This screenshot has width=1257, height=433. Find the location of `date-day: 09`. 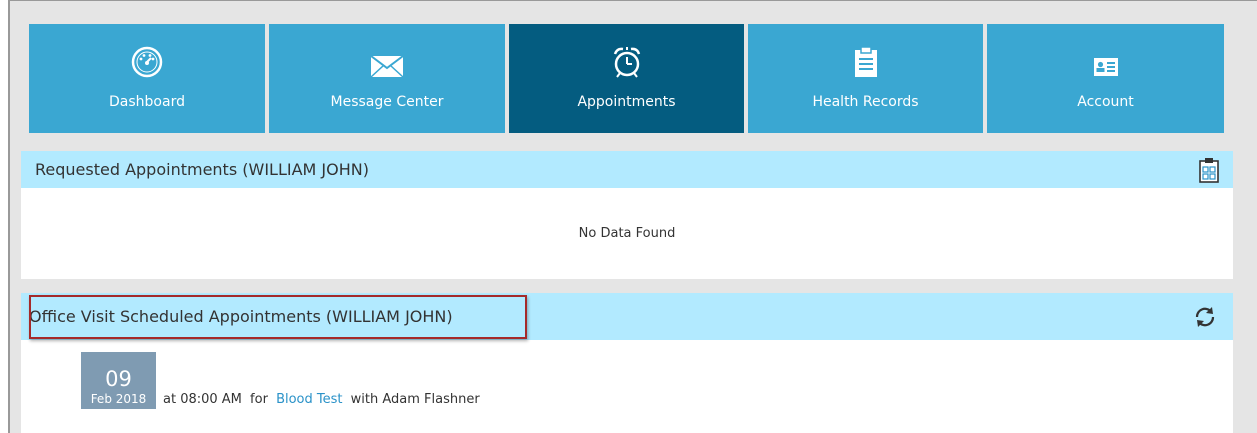

date-day: 09 is located at coordinates (118, 379).